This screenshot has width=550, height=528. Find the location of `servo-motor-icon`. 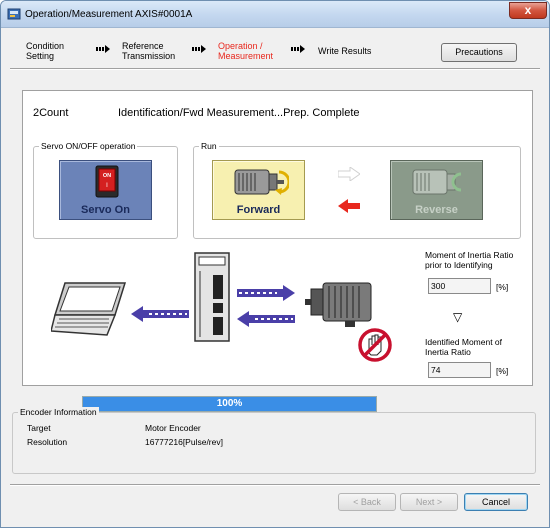

servo-motor-icon is located at coordinates (338, 304).